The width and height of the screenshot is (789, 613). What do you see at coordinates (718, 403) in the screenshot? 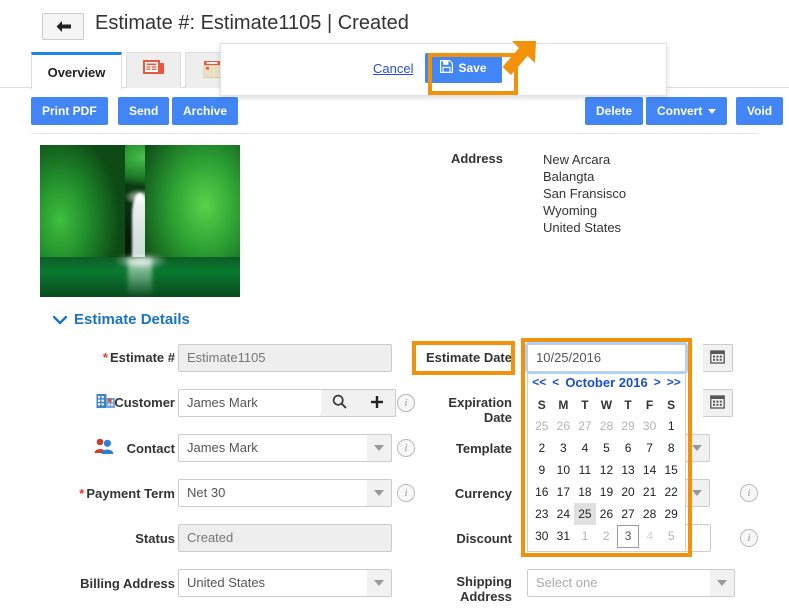
I see `expiration-date-calendar-button` at bounding box center [718, 403].